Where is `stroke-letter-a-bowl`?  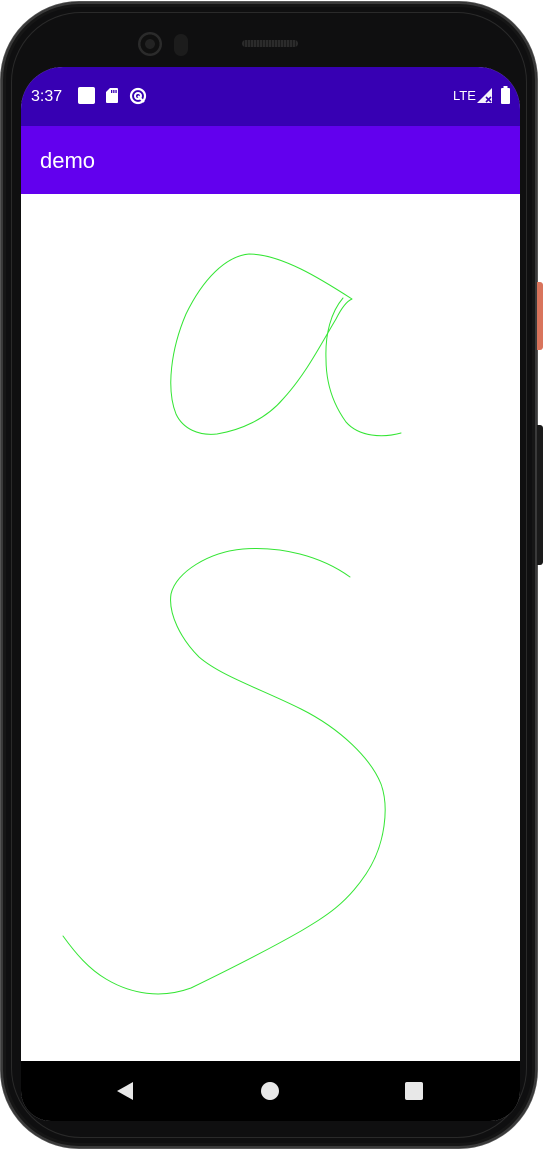 stroke-letter-a-bowl is located at coordinates (261, 344).